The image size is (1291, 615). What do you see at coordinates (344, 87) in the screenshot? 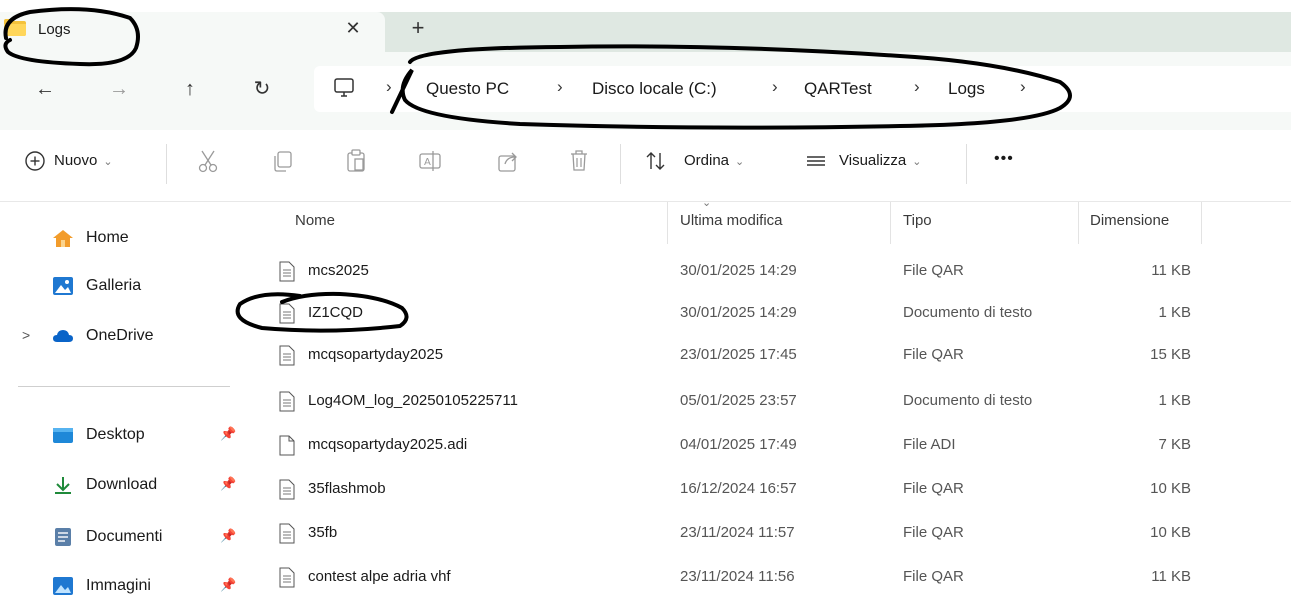
I see `computer-icon` at bounding box center [344, 87].